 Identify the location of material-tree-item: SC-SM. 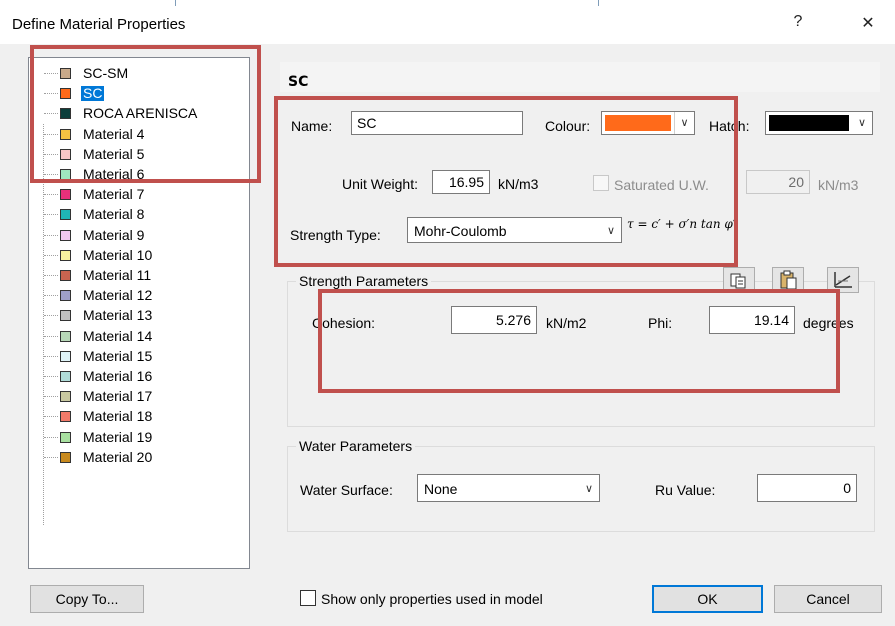
(139, 73).